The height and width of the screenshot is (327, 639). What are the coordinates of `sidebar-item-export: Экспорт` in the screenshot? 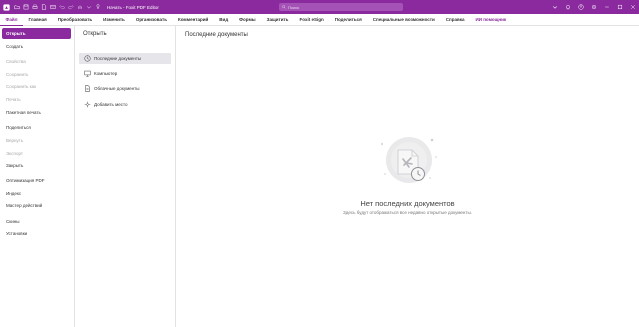 It's located at (36, 153).